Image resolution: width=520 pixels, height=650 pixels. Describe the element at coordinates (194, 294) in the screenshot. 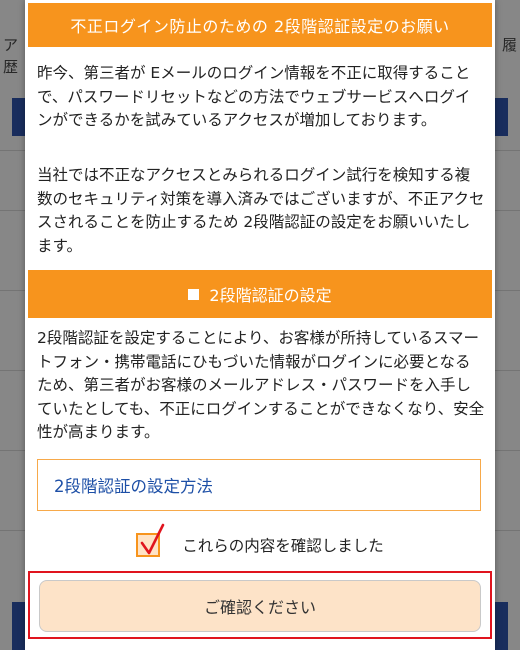

I see `square-bullet-icon` at that location.